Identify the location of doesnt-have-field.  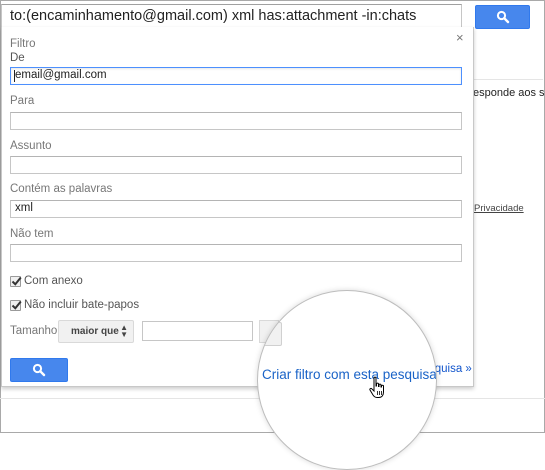
(236, 253).